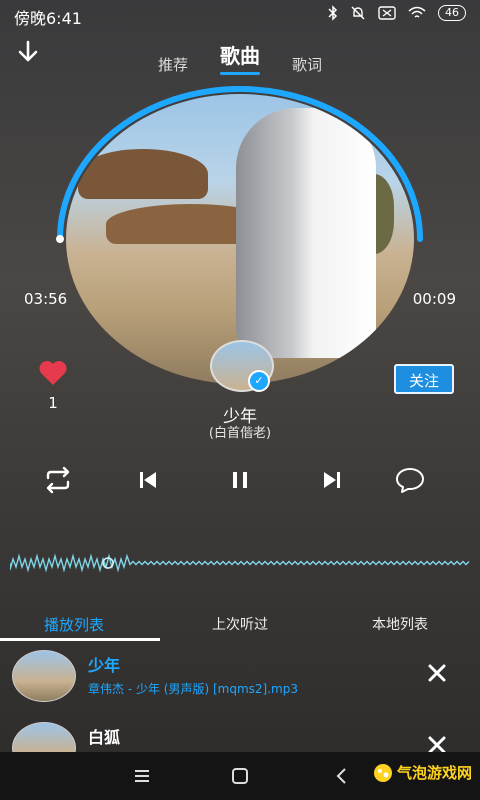 This screenshot has width=480, height=800. What do you see at coordinates (142, 776) in the screenshot?
I see `menu-icon` at bounding box center [142, 776].